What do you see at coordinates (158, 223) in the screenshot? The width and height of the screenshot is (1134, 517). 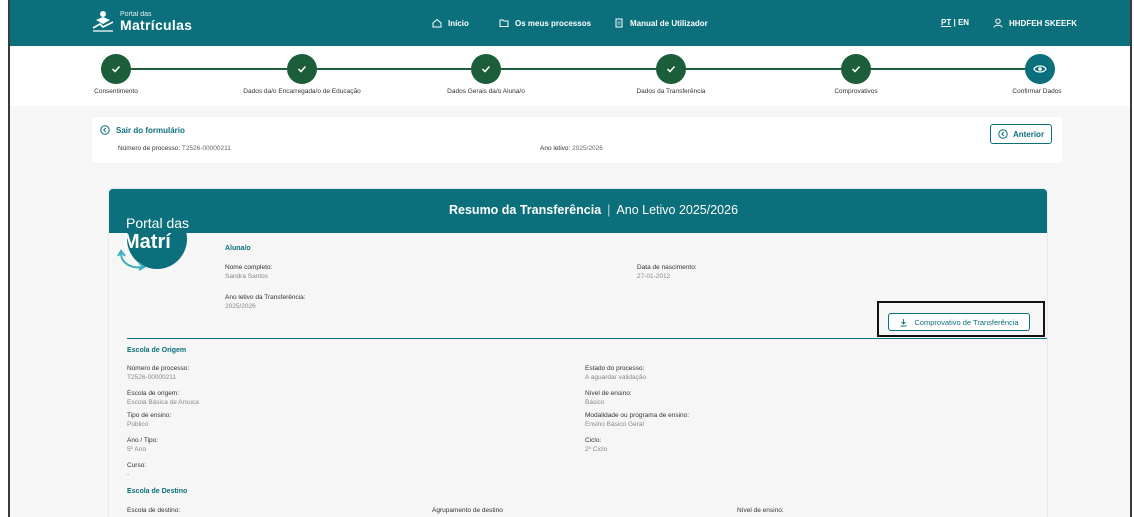 I see `brand-badge-top-text: Portal das` at bounding box center [158, 223].